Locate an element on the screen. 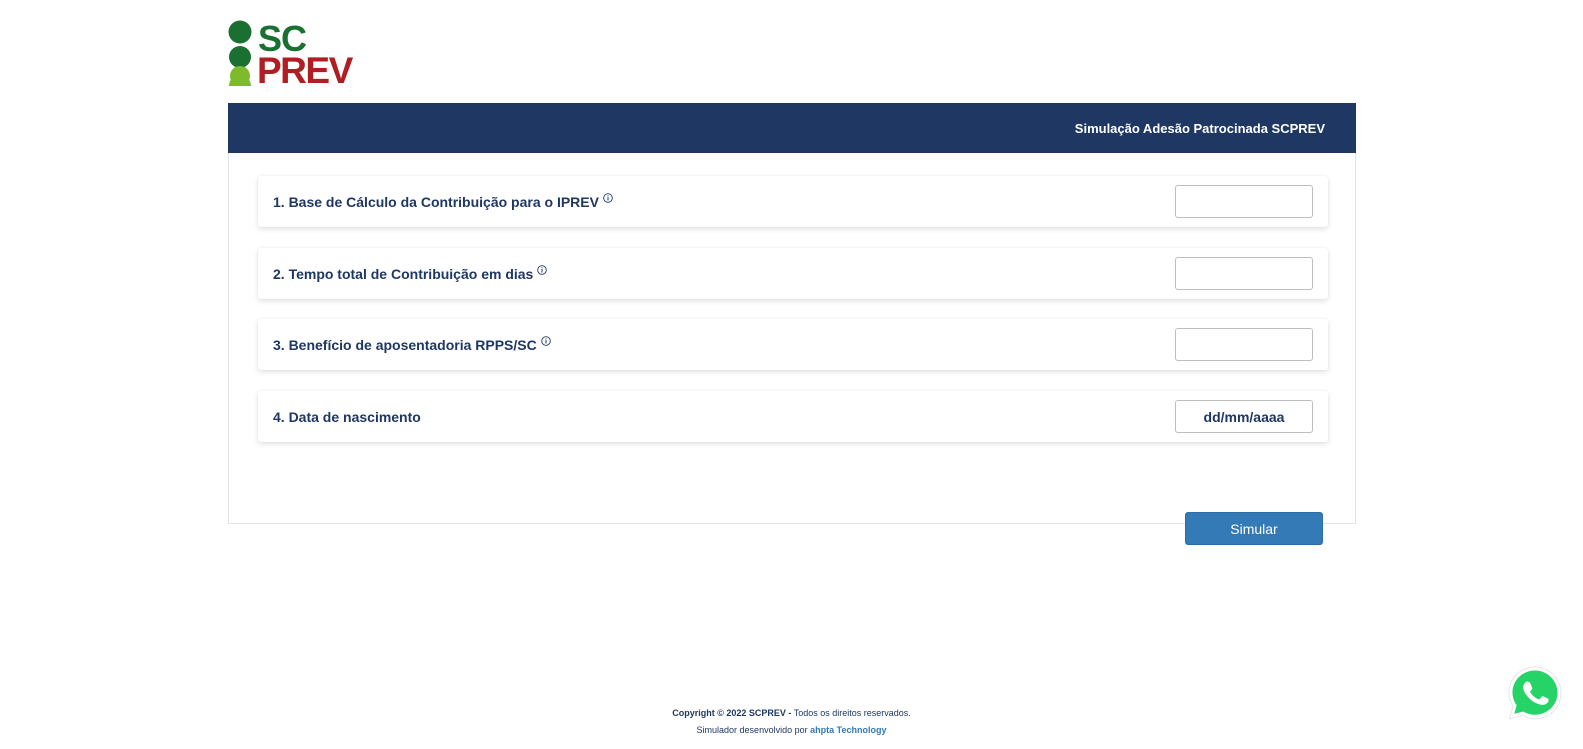  field-label-wrapper: 3. Benefício de aposentadoria RPPS/SC is located at coordinates (412, 344).